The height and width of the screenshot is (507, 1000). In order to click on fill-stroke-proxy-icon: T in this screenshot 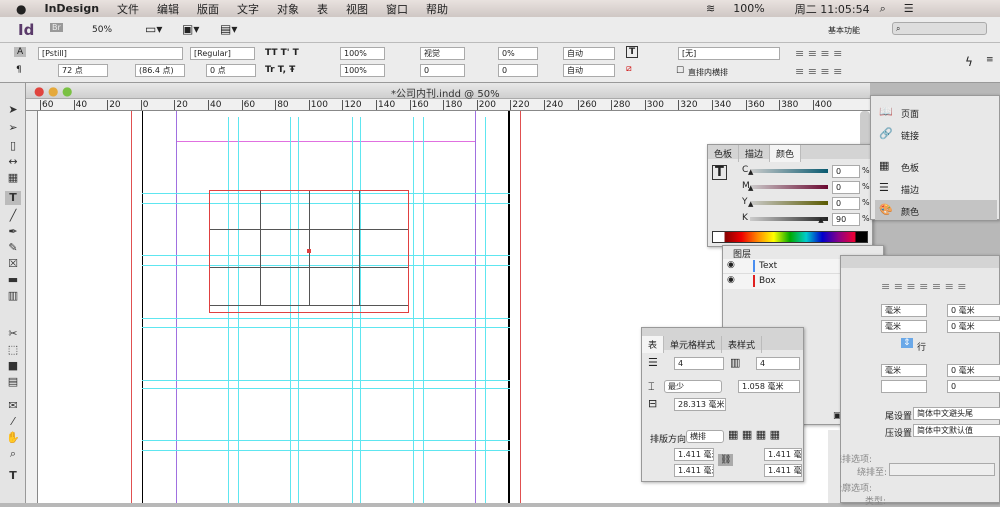, I will do `click(719, 172)`.